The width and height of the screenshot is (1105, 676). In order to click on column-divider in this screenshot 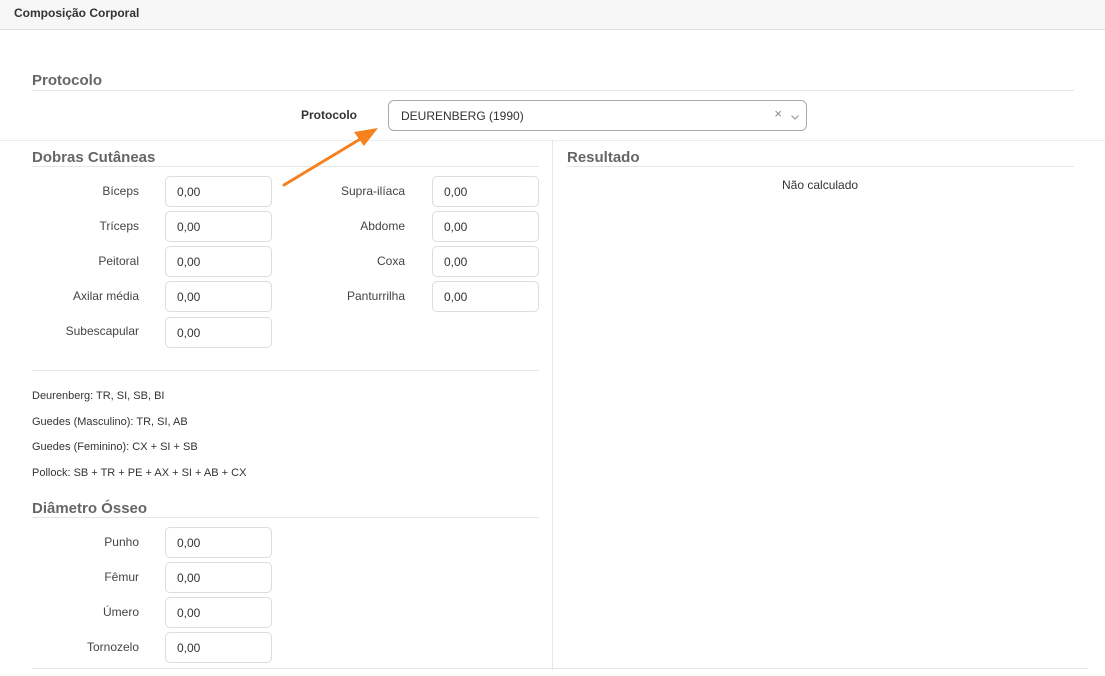, I will do `click(552, 405)`.